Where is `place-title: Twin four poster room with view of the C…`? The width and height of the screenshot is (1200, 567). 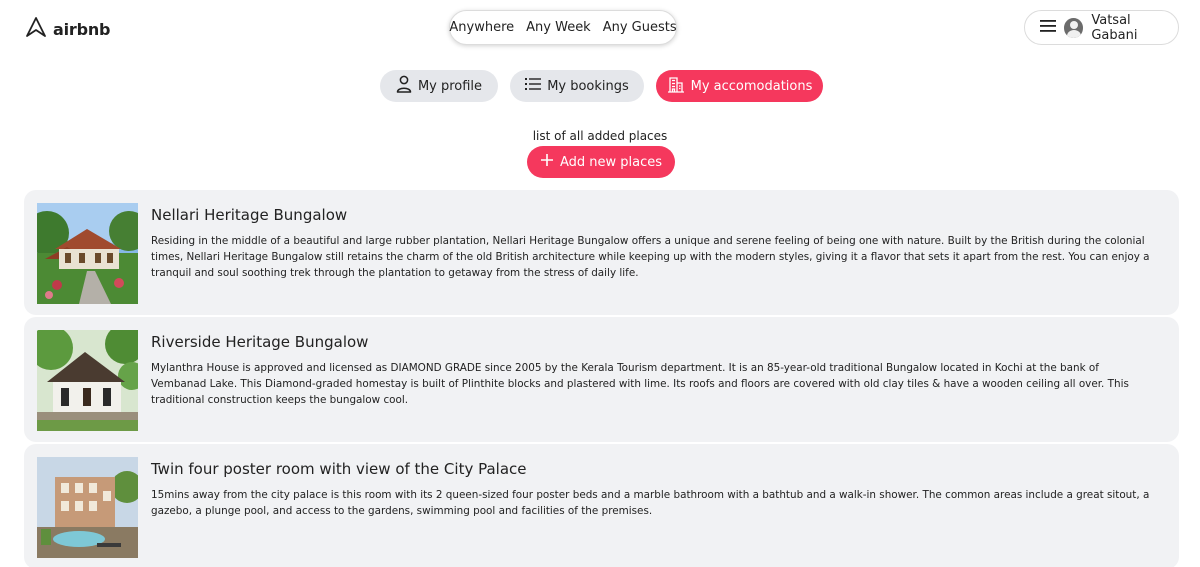 place-title: Twin four poster room with view of the C… is located at coordinates (339, 469).